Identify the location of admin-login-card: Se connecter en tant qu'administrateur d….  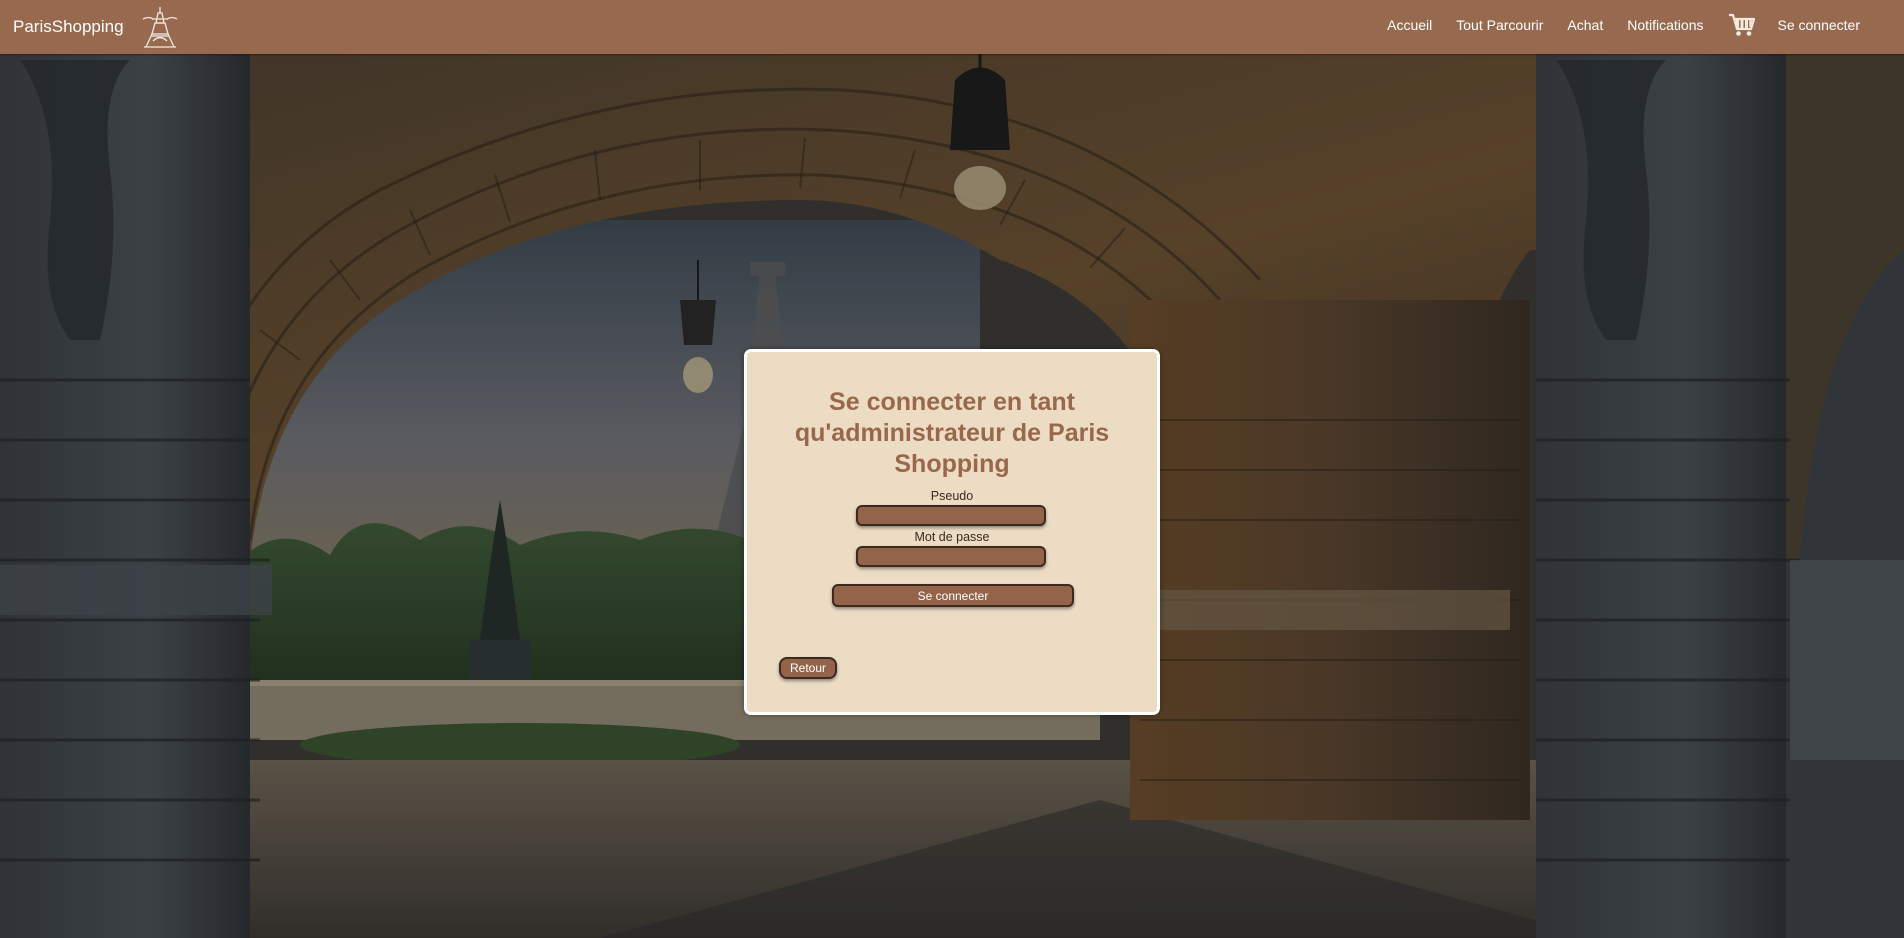
(952, 532).